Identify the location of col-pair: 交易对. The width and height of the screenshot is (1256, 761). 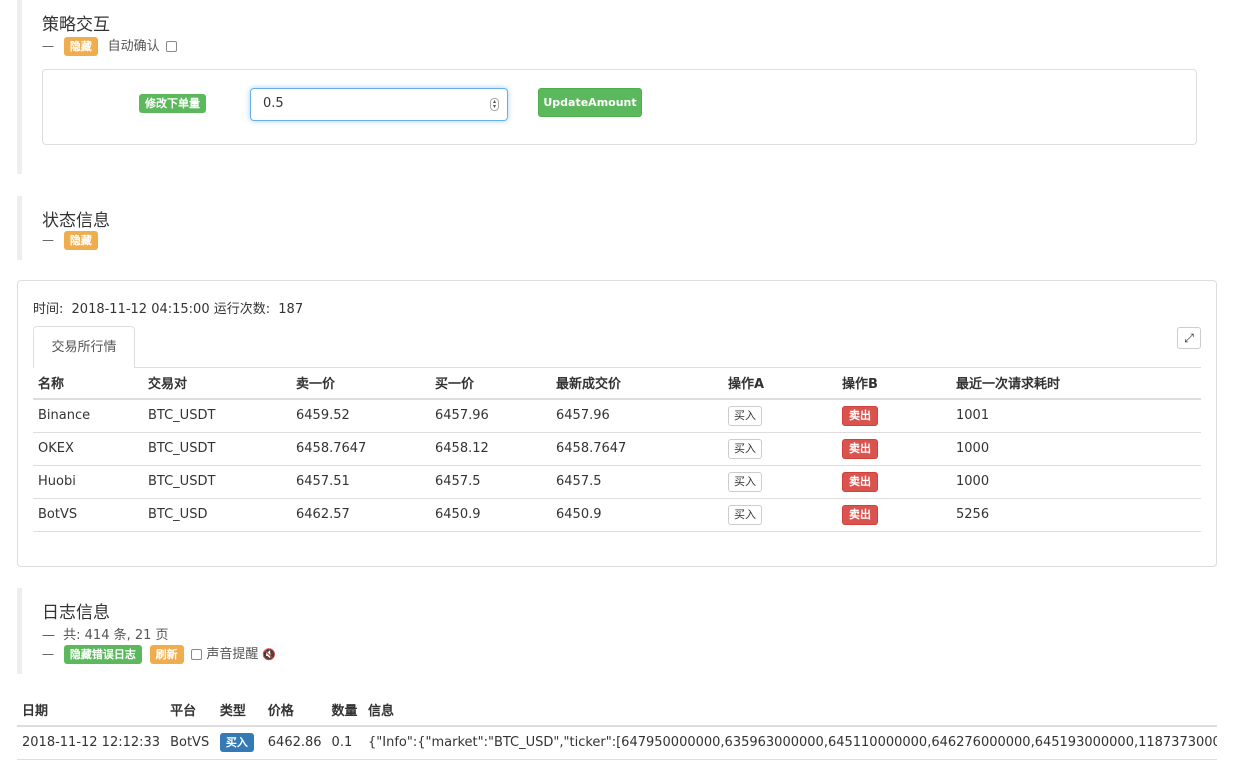
(217, 383).